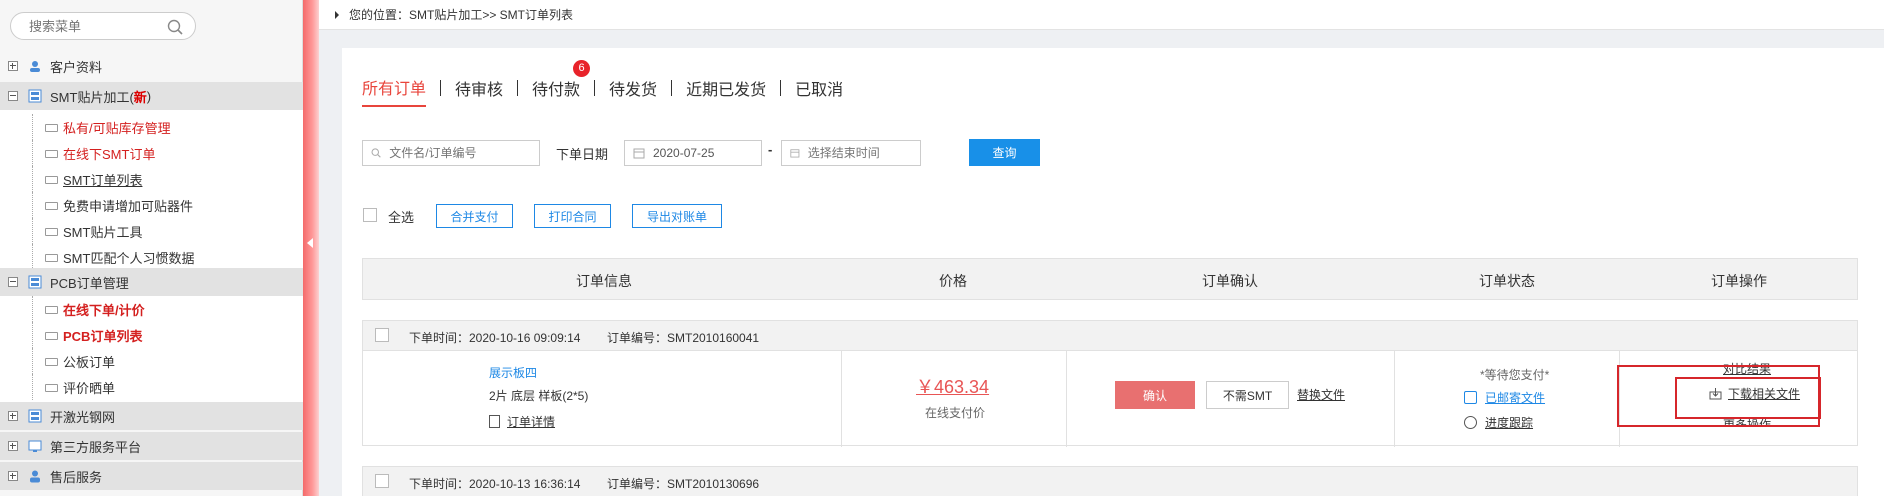  I want to click on sidebar-item-review: 评价晒单, so click(151, 387).